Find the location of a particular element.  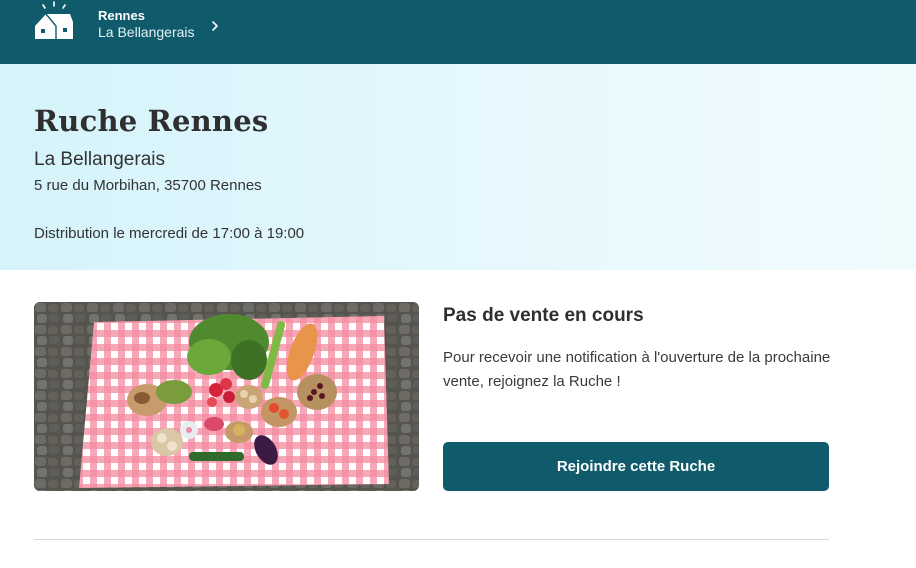

house-icon is located at coordinates (54, 20).